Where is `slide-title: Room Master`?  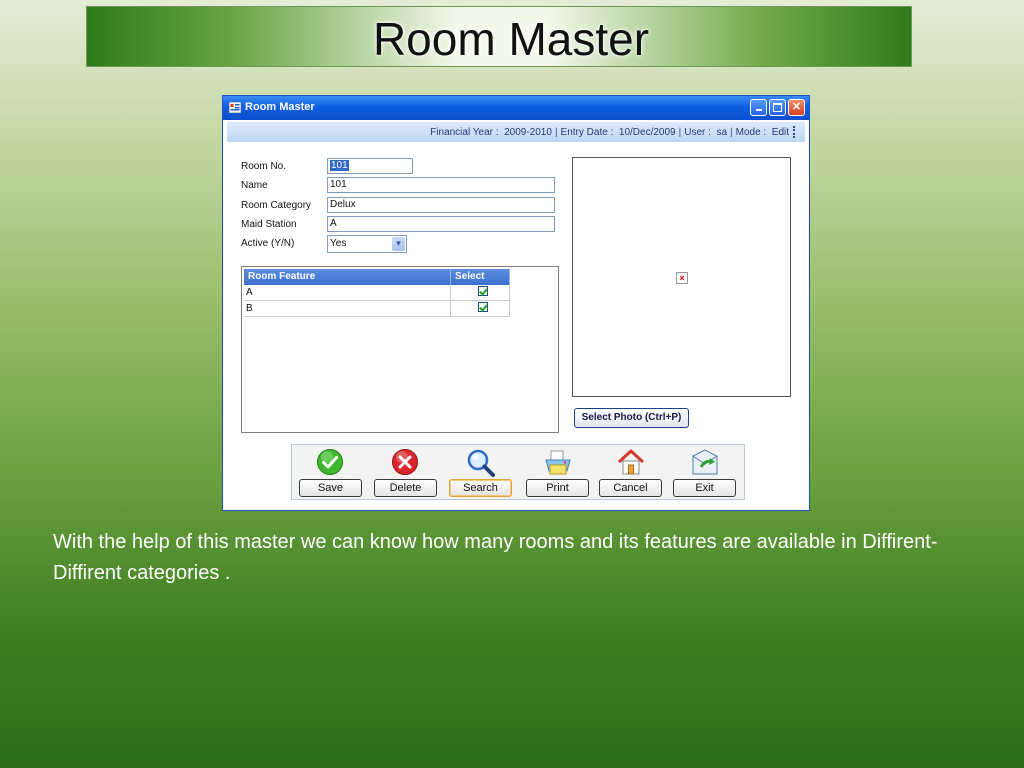 slide-title: Room Master is located at coordinates (511, 38).